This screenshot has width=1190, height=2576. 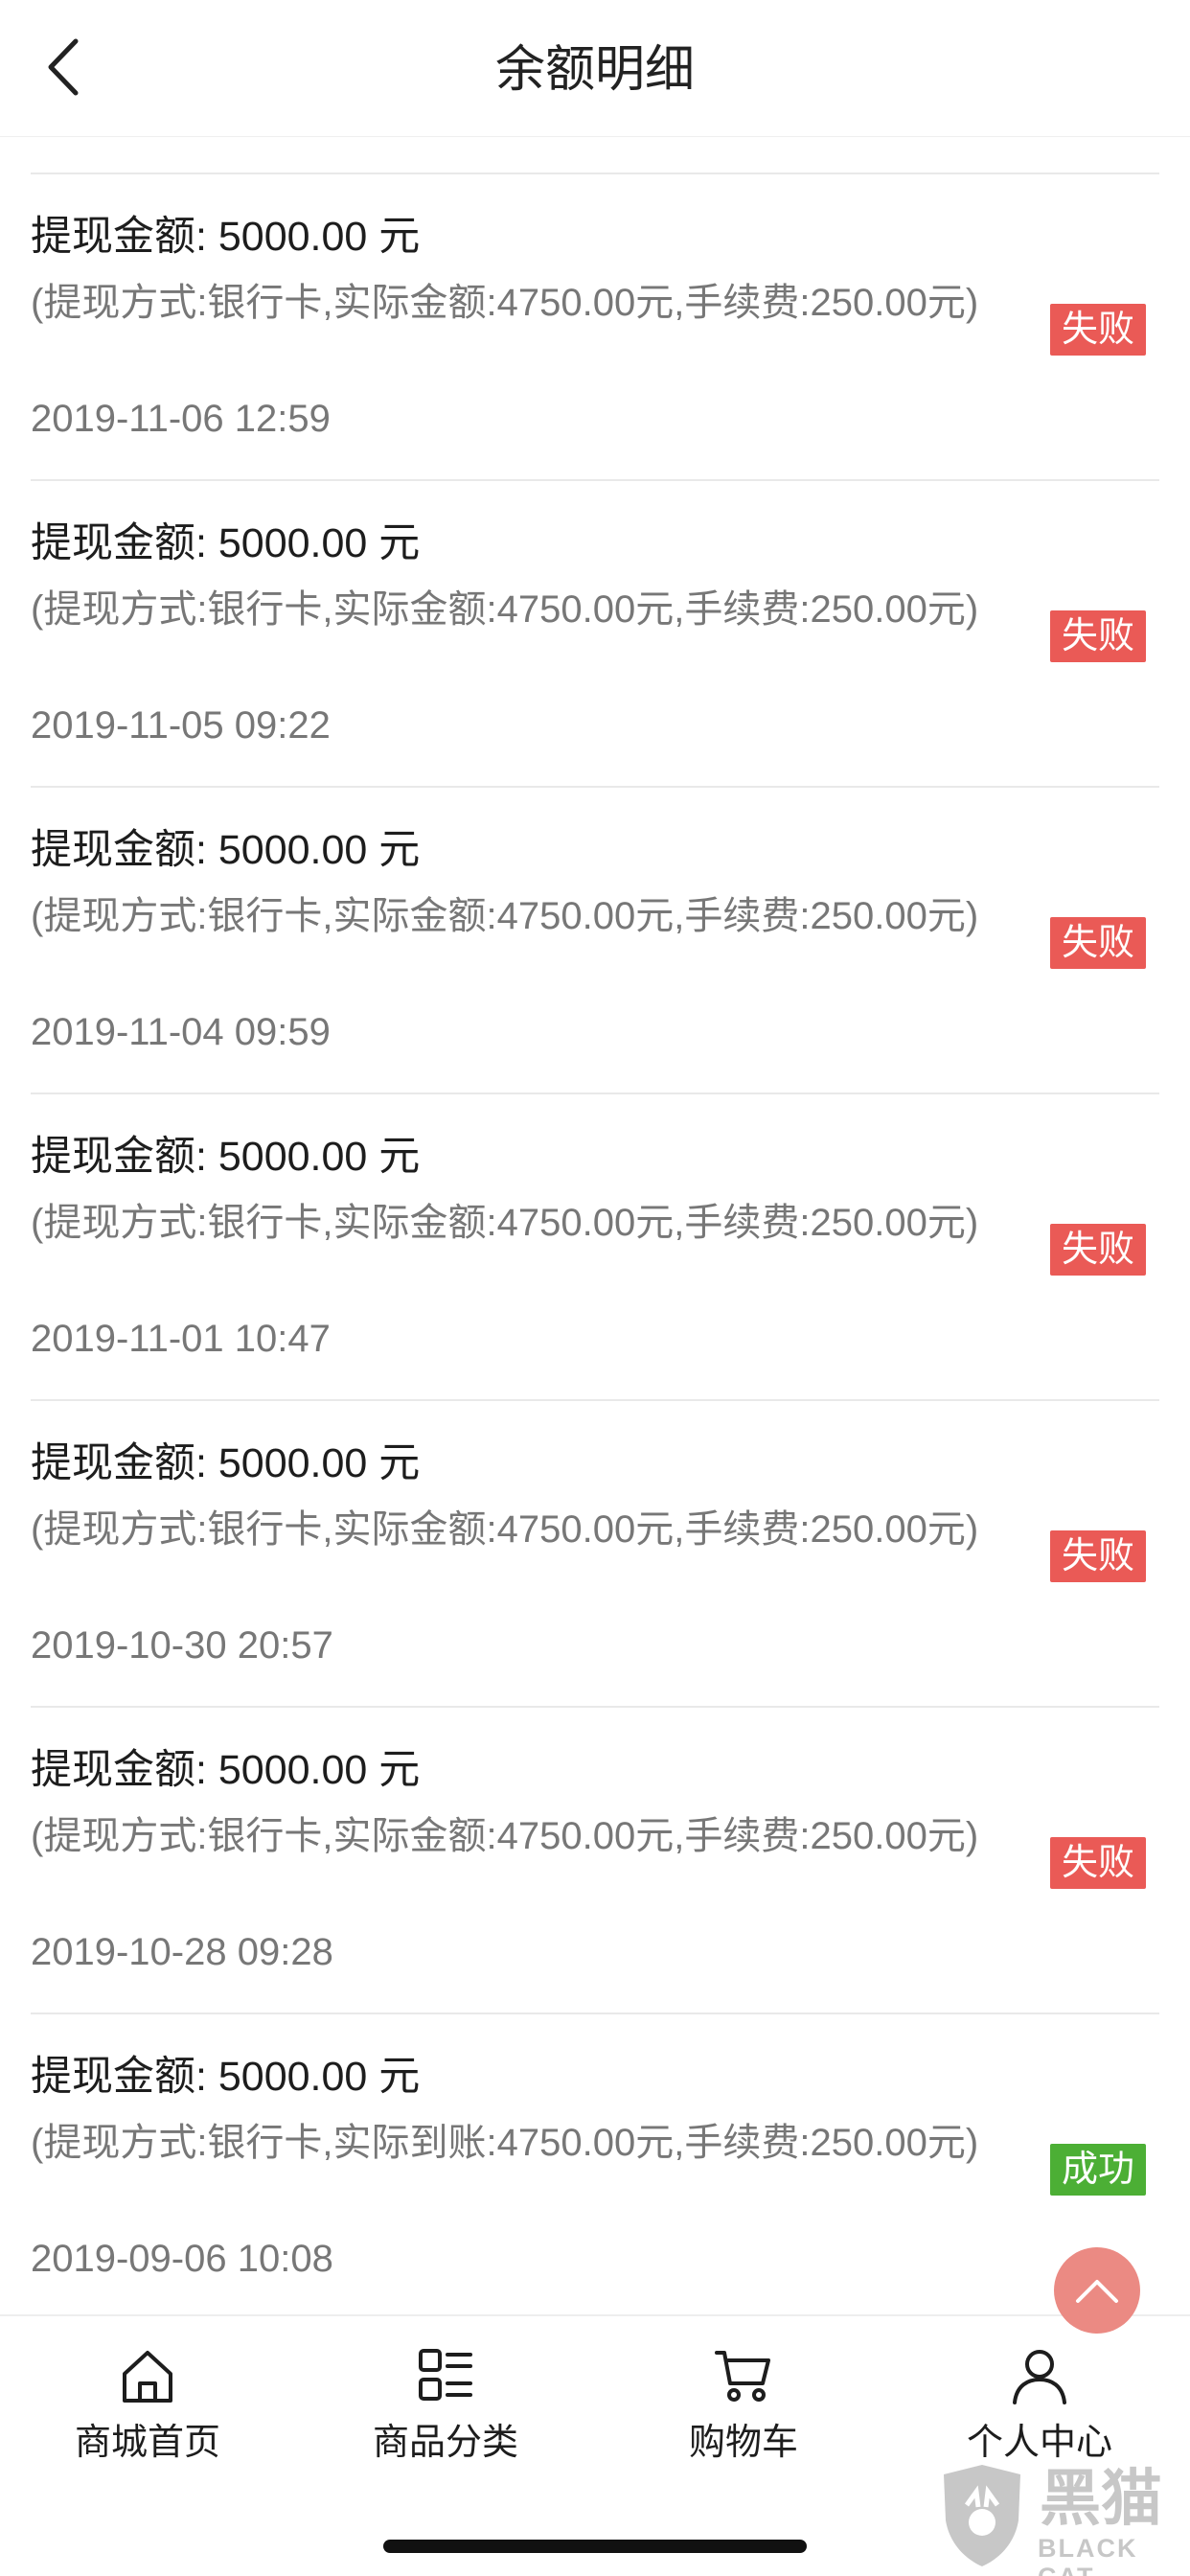 What do you see at coordinates (445, 2405) in the screenshot?
I see `tab-category: 商品分类` at bounding box center [445, 2405].